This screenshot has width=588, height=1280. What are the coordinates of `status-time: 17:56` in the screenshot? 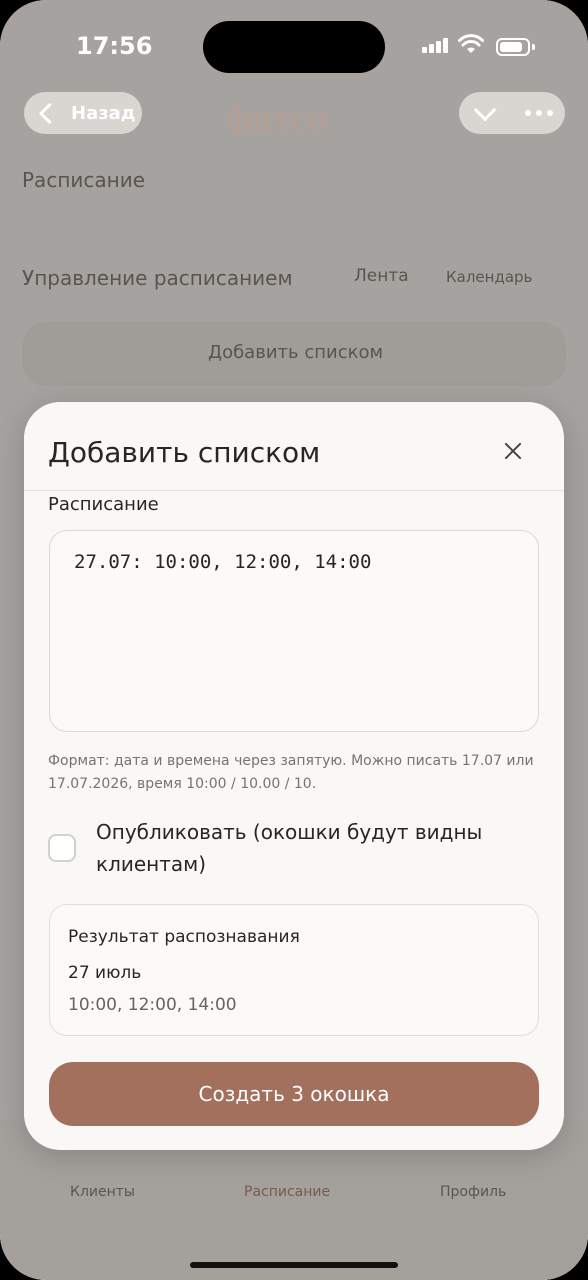 It's located at (114, 46).